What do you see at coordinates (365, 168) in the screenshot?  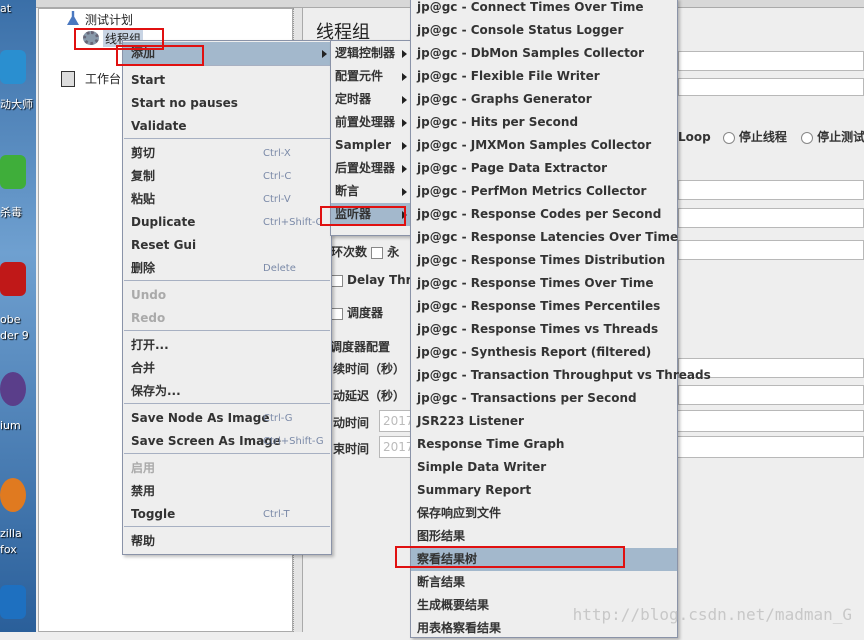 I see `menu-item-label: 后置处理器` at bounding box center [365, 168].